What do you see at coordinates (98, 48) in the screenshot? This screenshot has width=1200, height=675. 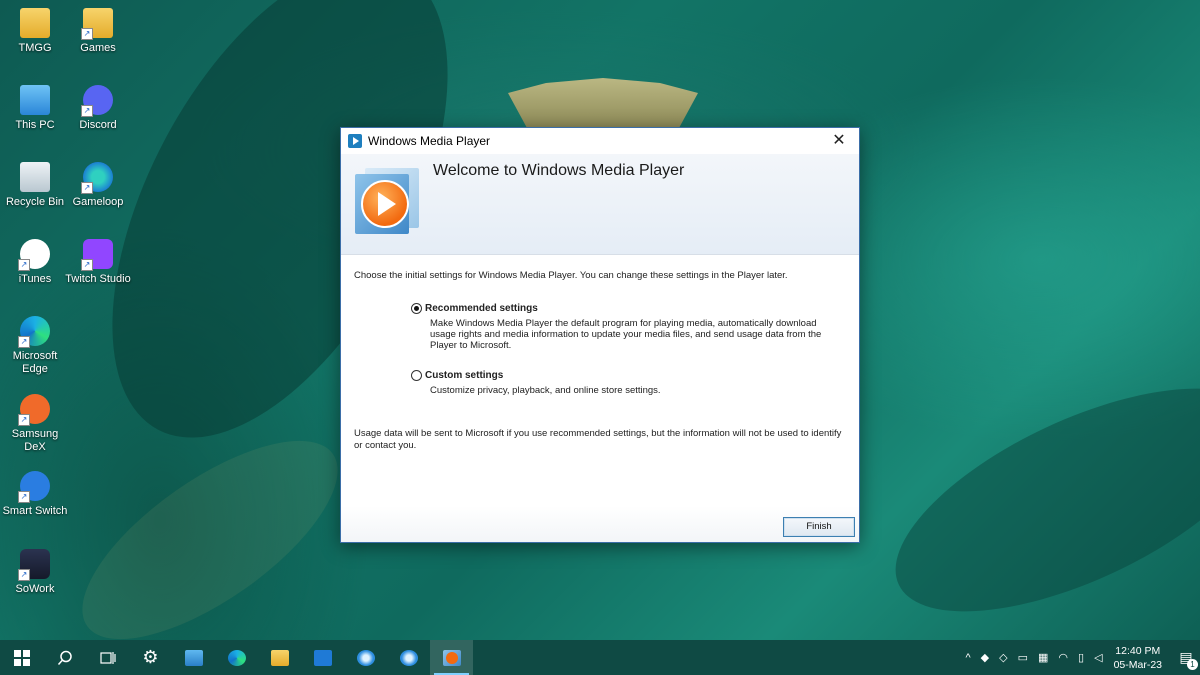 I see `desktop-icon-label: Games` at bounding box center [98, 48].